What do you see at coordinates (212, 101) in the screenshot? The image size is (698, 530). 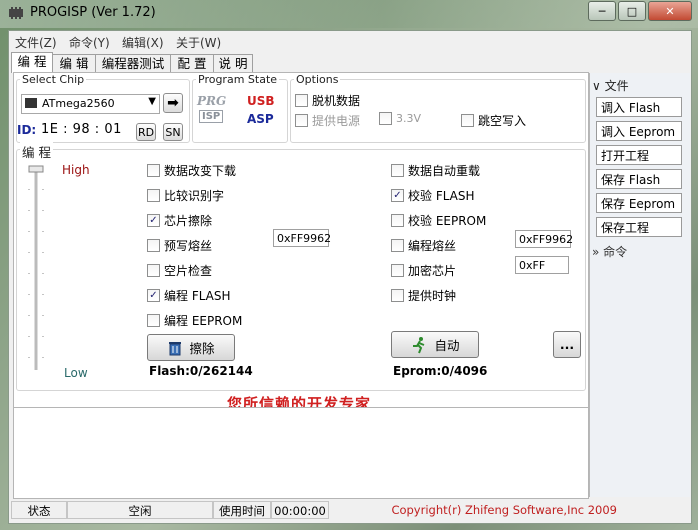 I see `prg-indicator: PRG` at bounding box center [212, 101].